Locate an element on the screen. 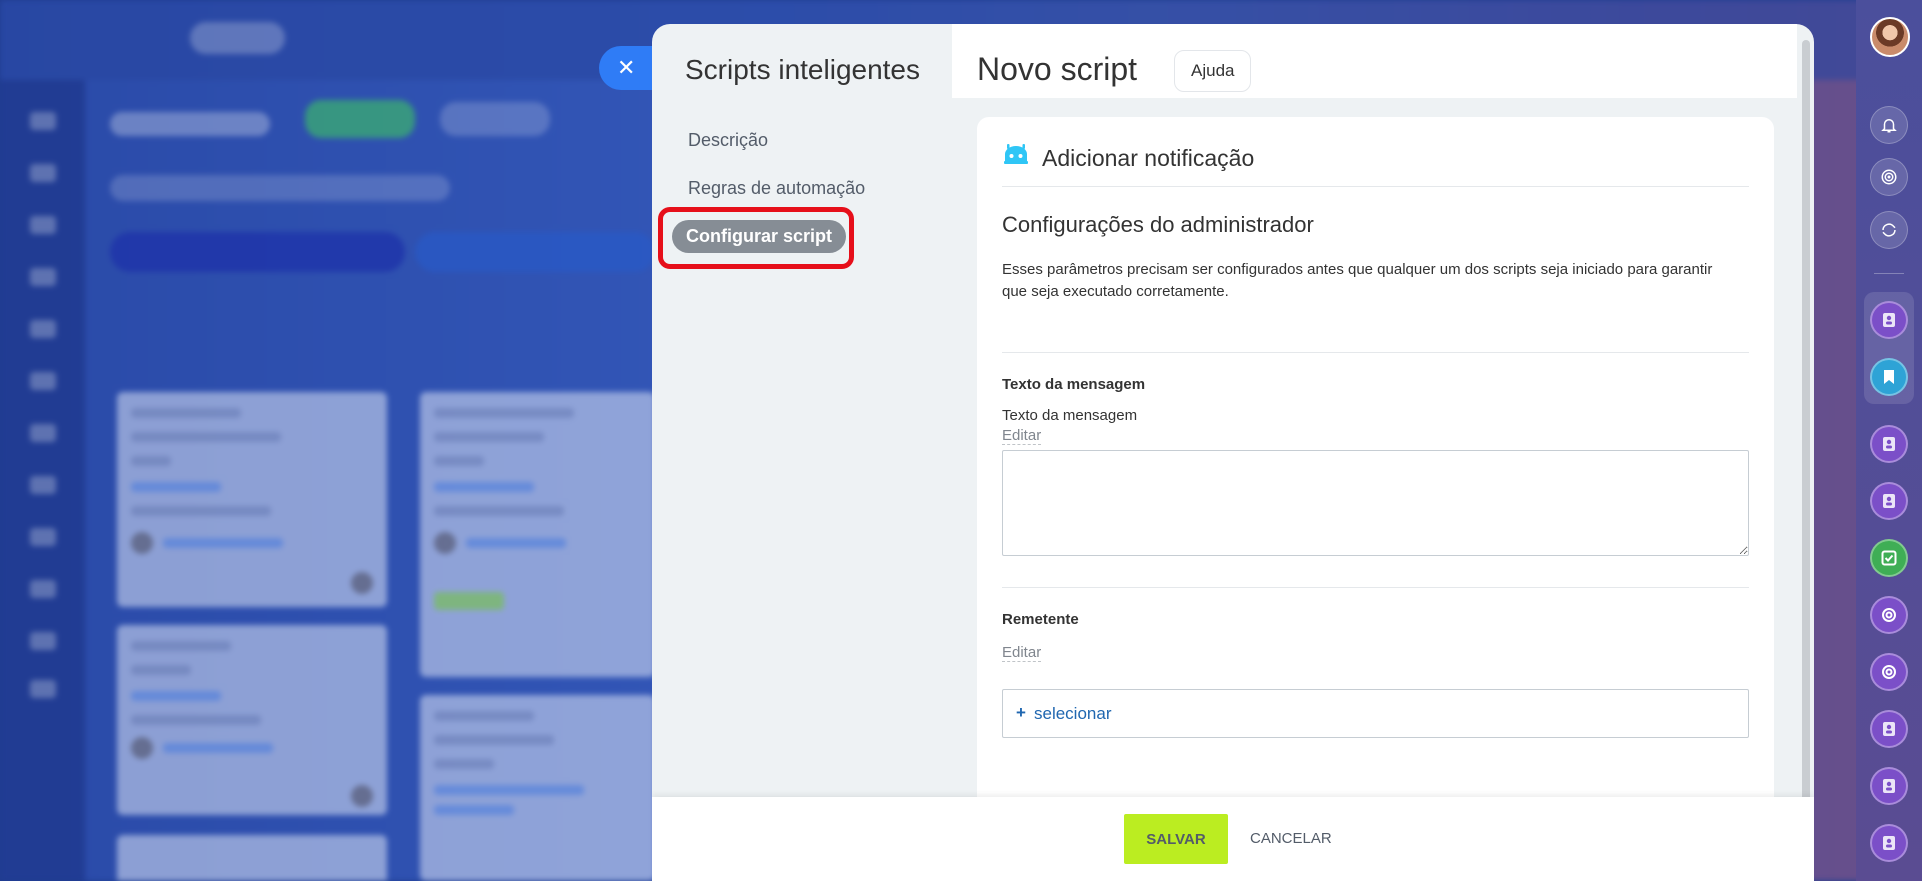 This screenshot has height=881, width=1922. robot-icon is located at coordinates (1016, 154).